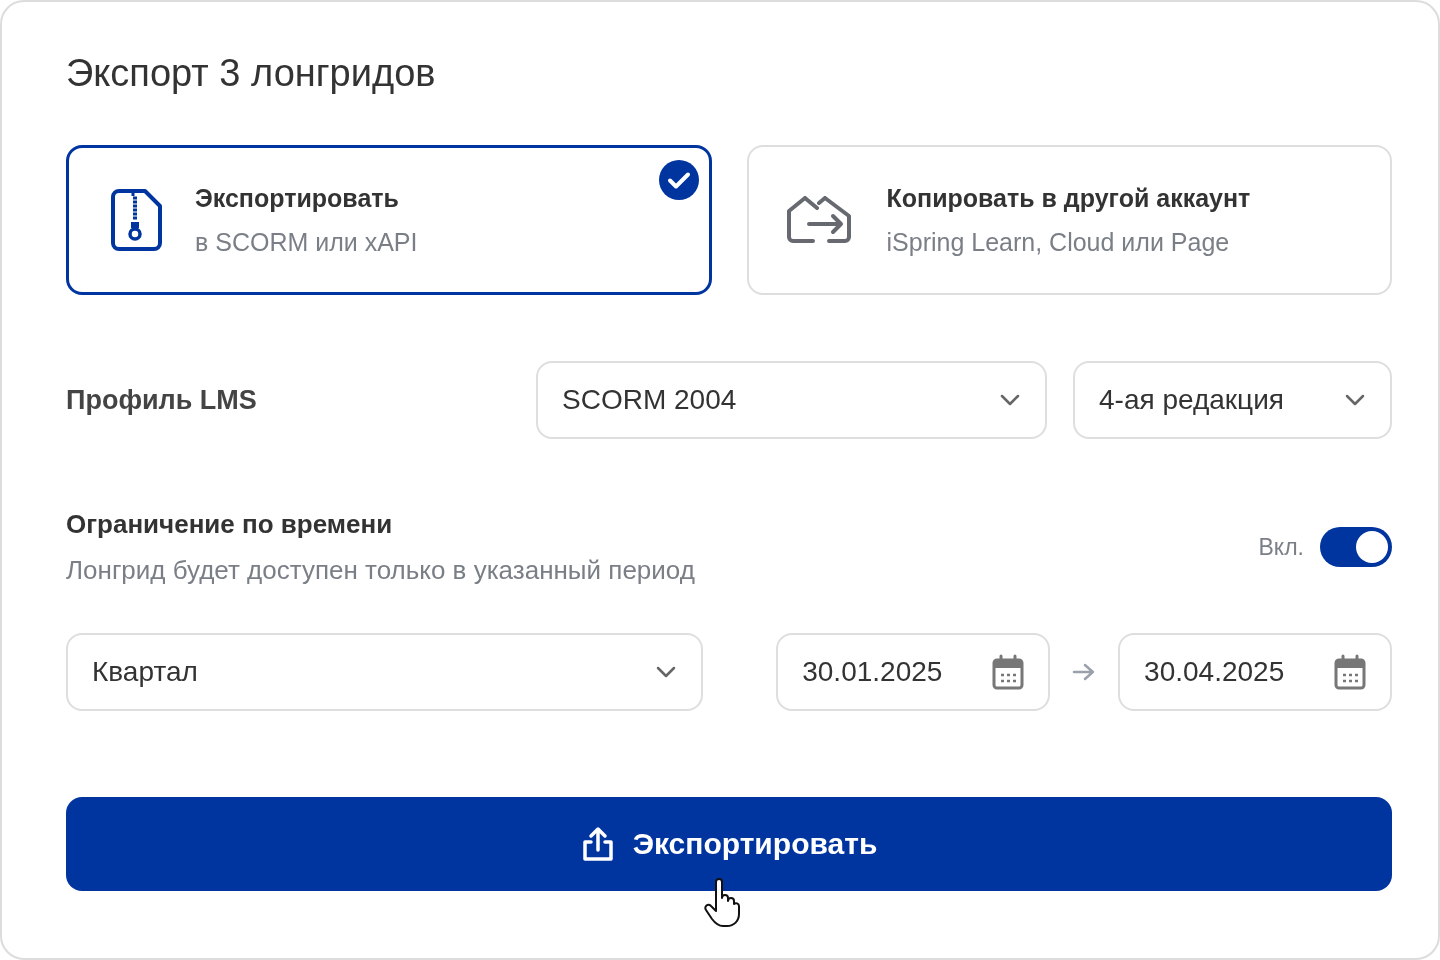  Describe the element at coordinates (306, 242) in the screenshot. I see `option-subtitle: в SCORM или xAPI` at that location.